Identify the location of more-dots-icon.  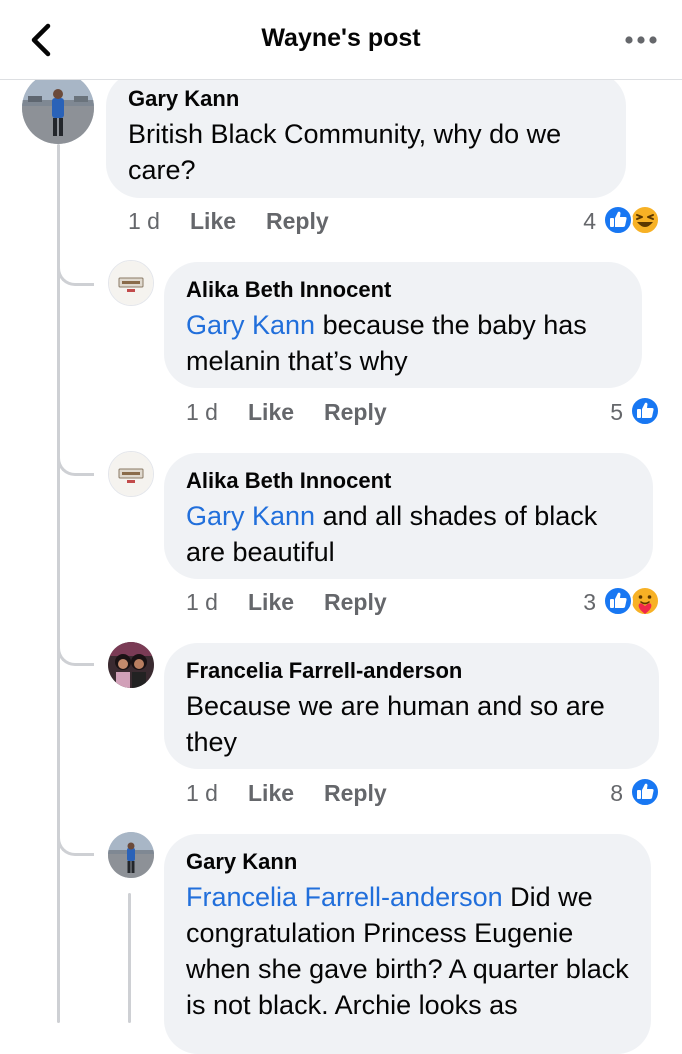
(641, 40).